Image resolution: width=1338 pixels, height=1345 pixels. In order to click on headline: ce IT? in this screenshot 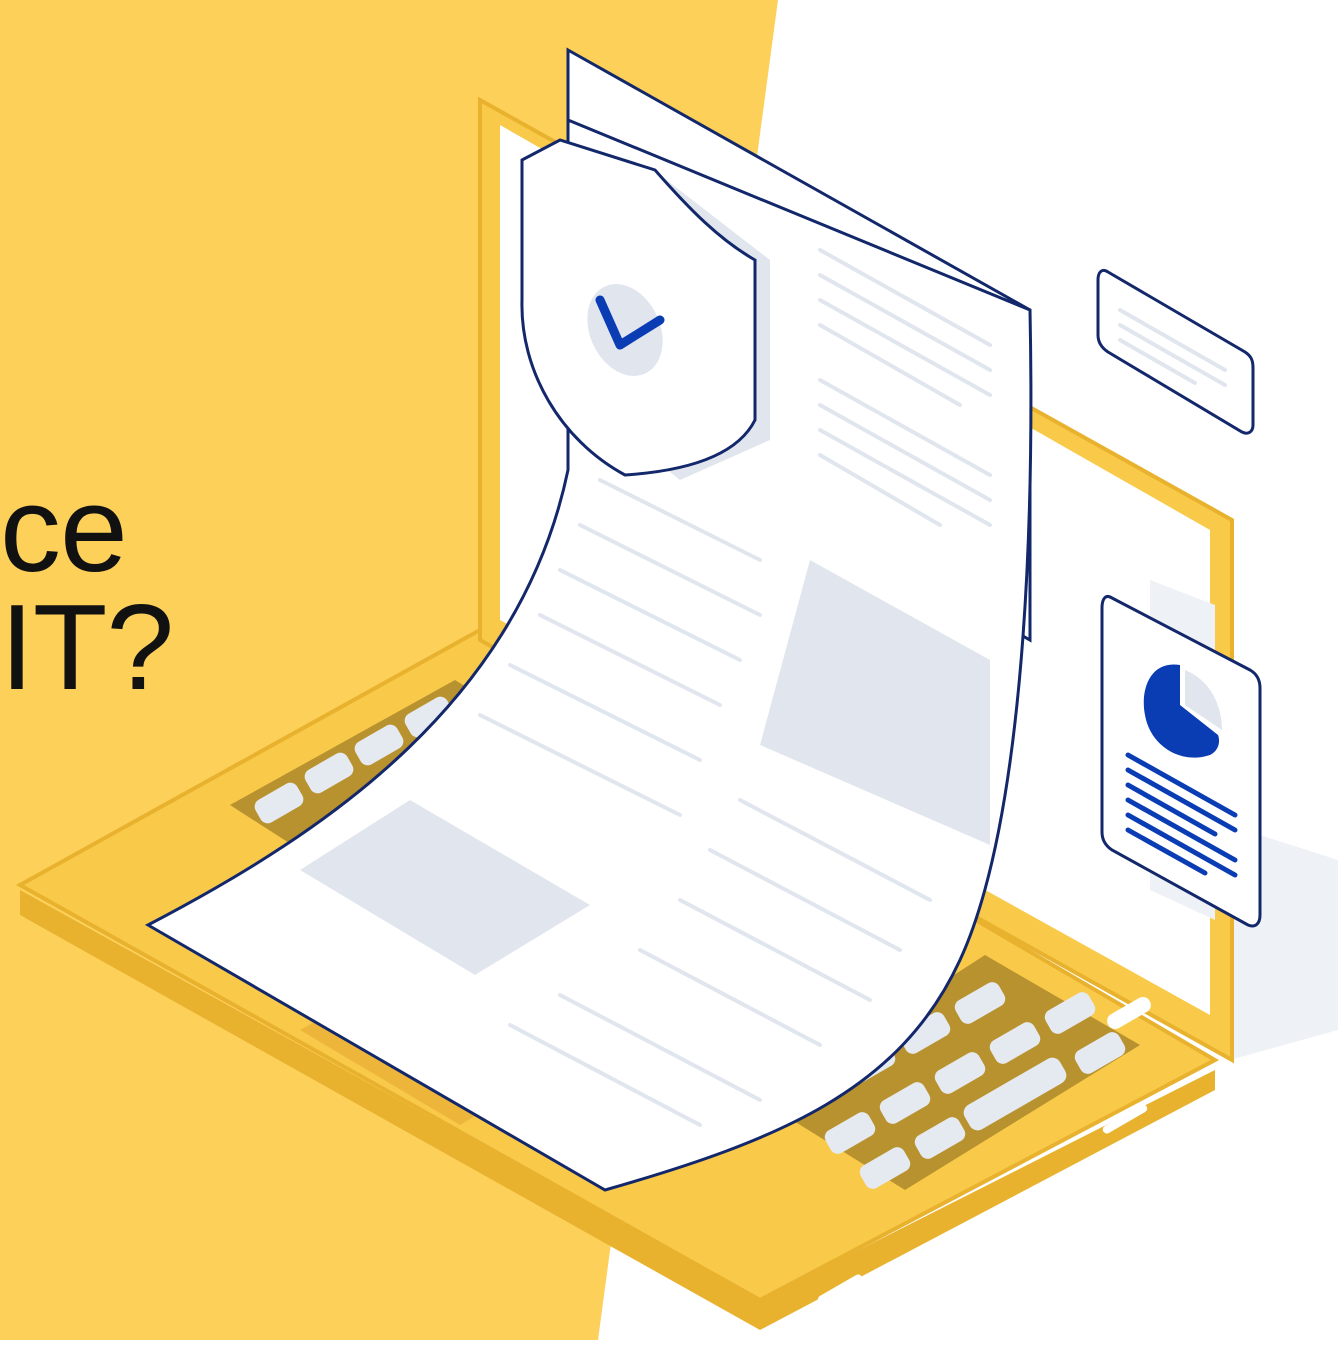, I will do `click(87, 588)`.